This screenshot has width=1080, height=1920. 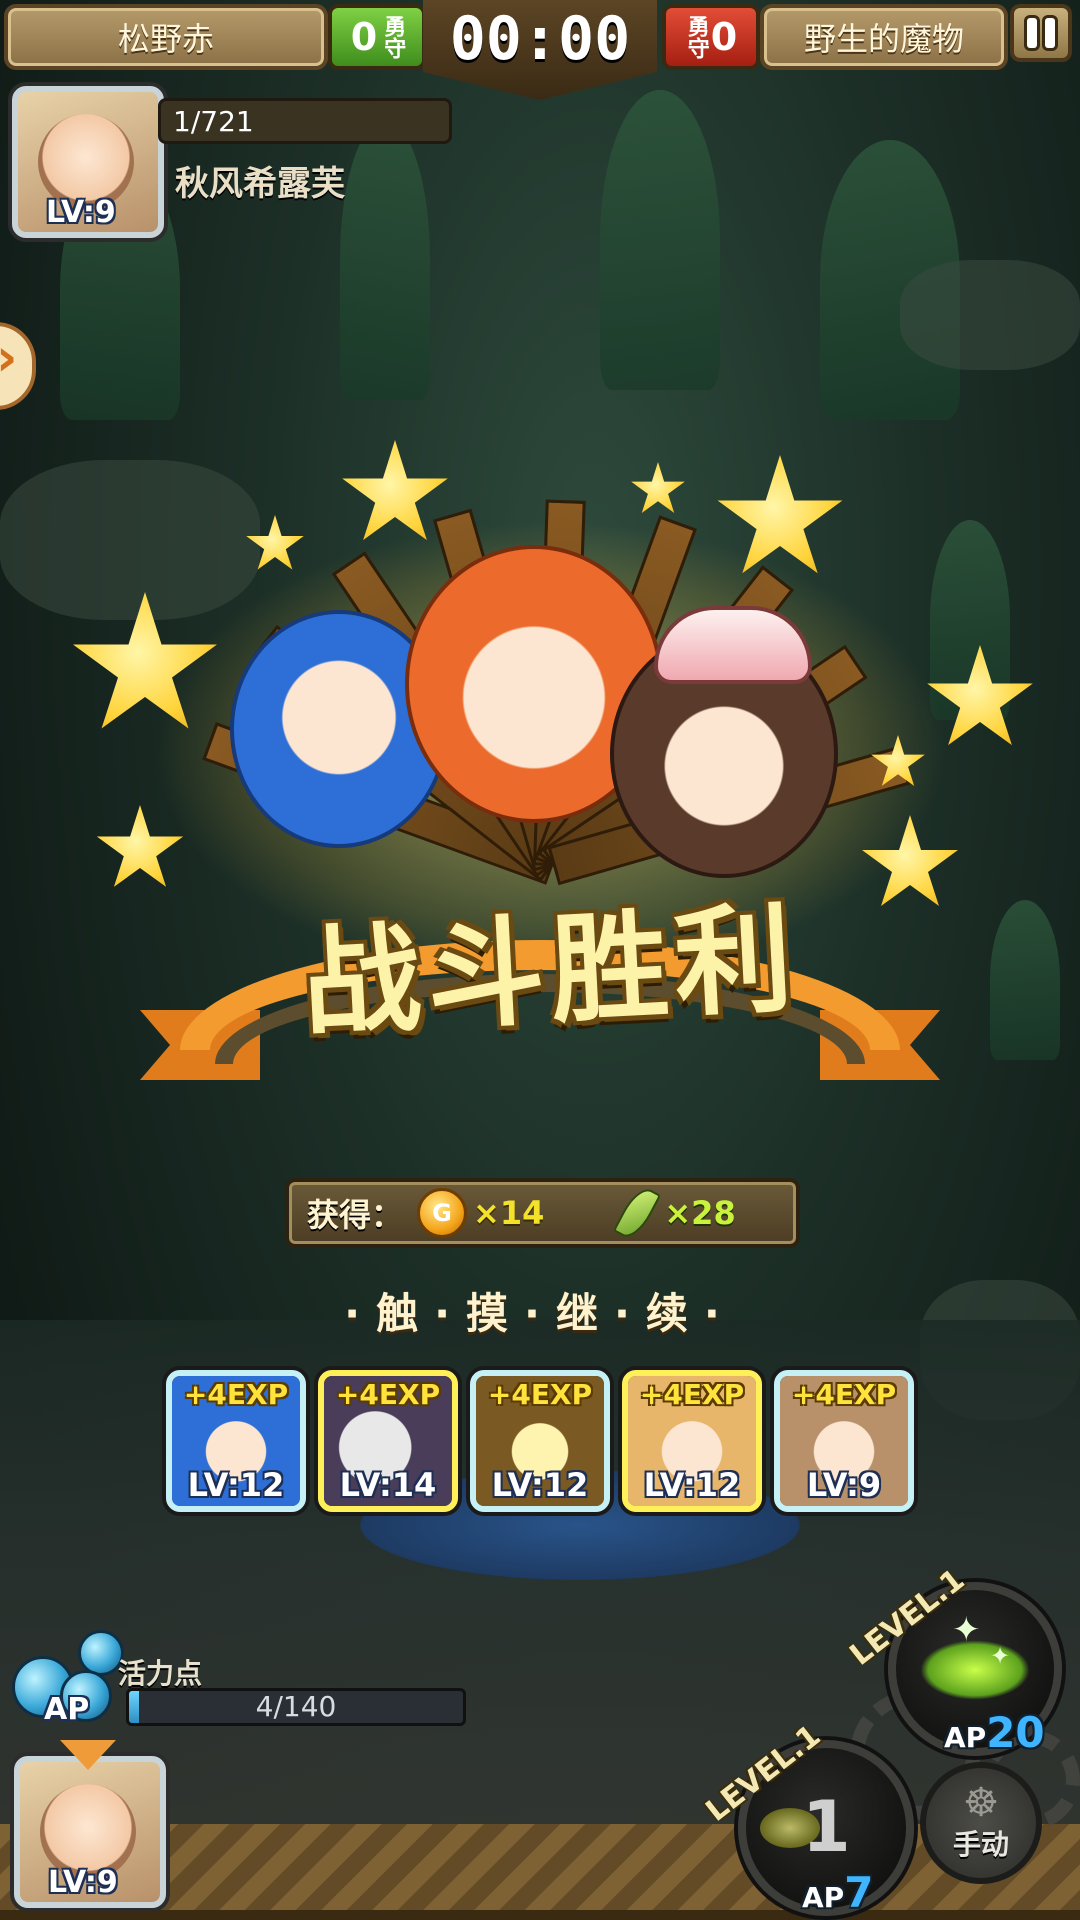 I want to click on player-hp-bar: 1/721, so click(x=305, y=121).